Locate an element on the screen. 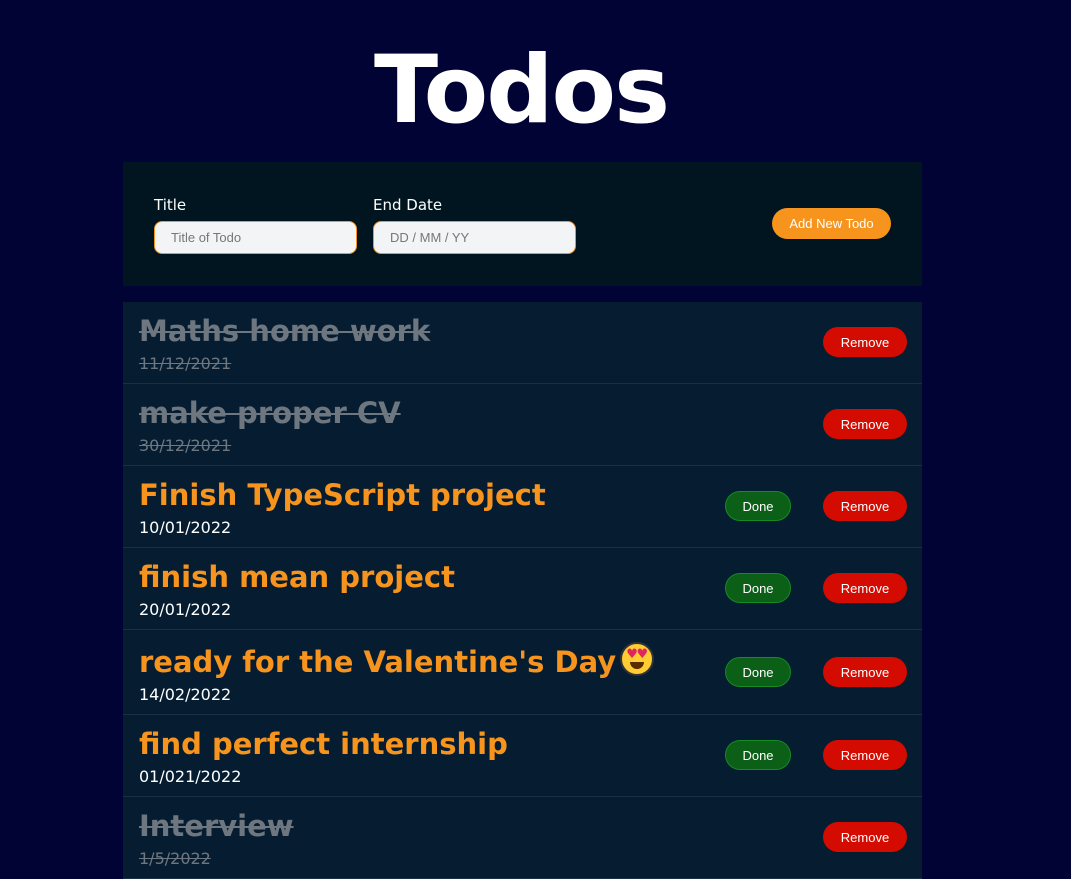  todo-title: Interview is located at coordinates (216, 826).